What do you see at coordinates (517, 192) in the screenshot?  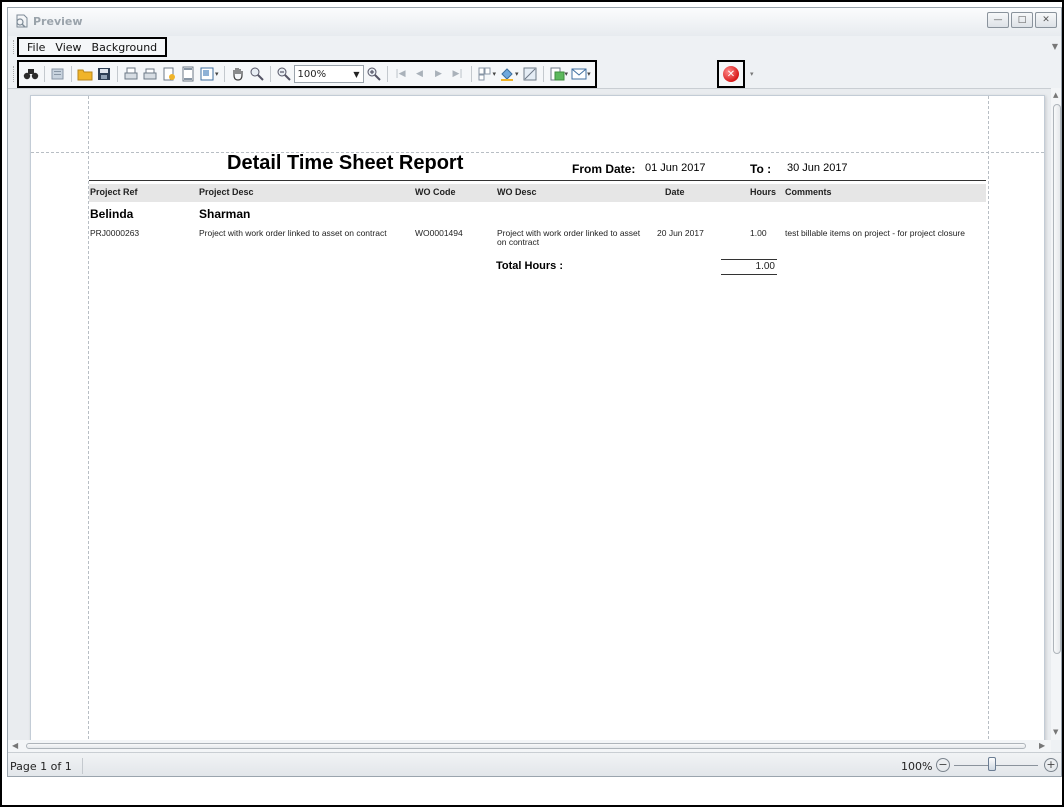 I see `column-header-wo-desc: WO Desc` at bounding box center [517, 192].